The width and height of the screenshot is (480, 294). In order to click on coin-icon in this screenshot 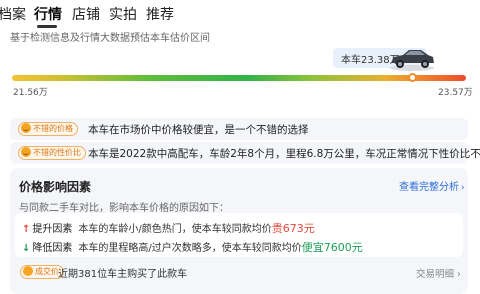, I will do `click(28, 271)`.